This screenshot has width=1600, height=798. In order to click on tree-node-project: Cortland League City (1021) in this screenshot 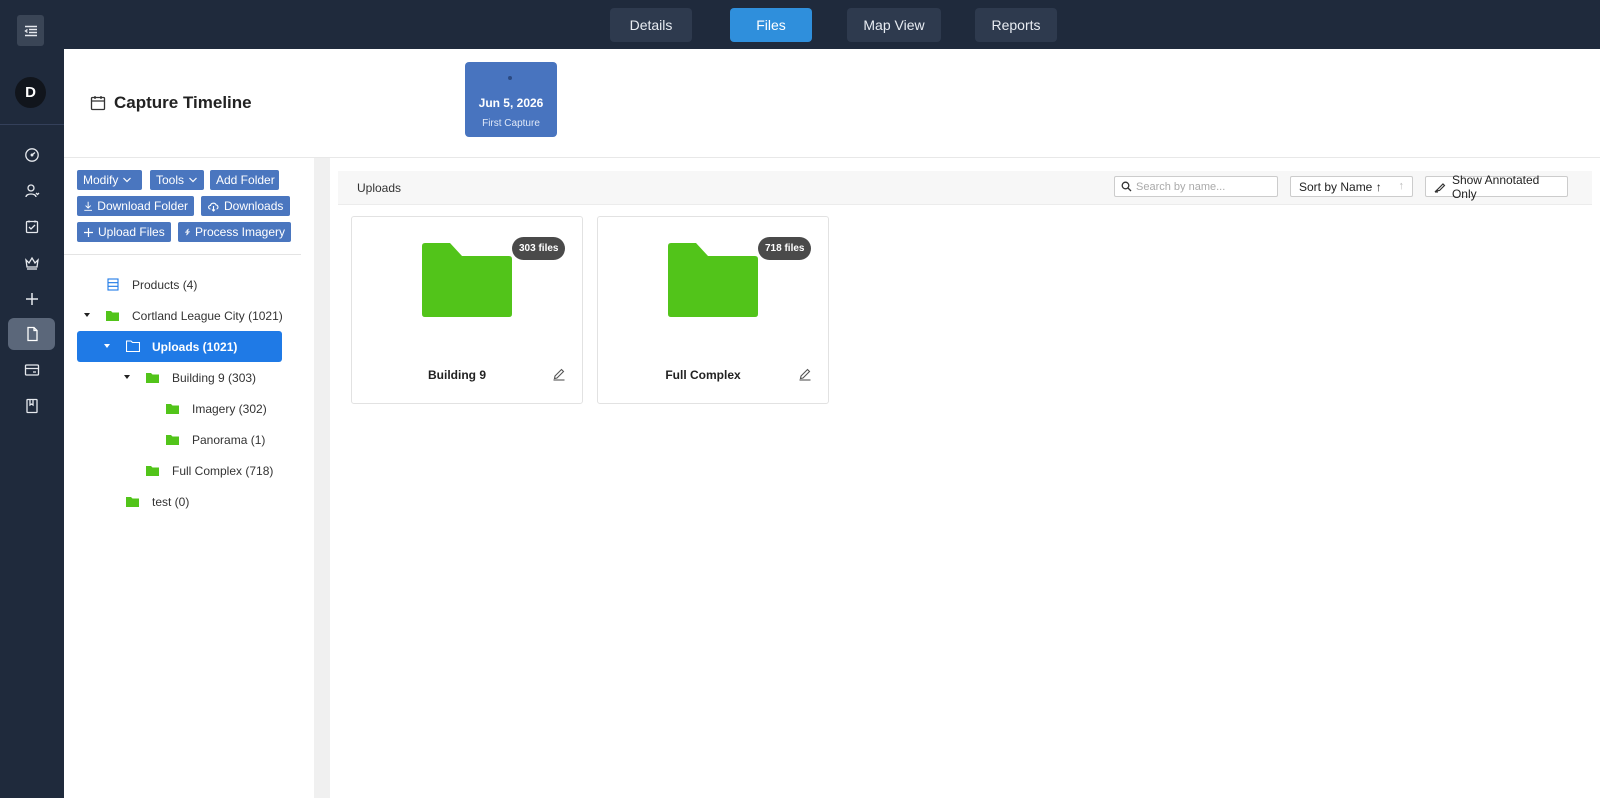, I will do `click(180, 315)`.